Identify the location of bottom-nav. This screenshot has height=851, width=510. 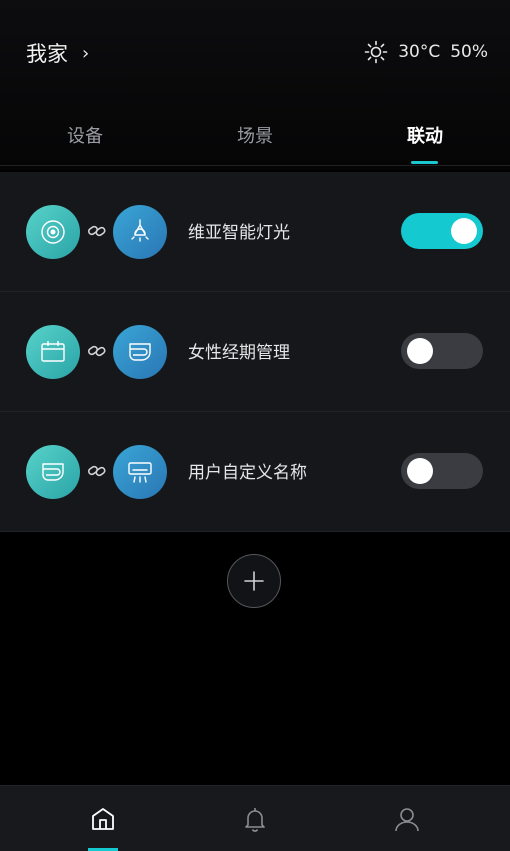
(255, 818).